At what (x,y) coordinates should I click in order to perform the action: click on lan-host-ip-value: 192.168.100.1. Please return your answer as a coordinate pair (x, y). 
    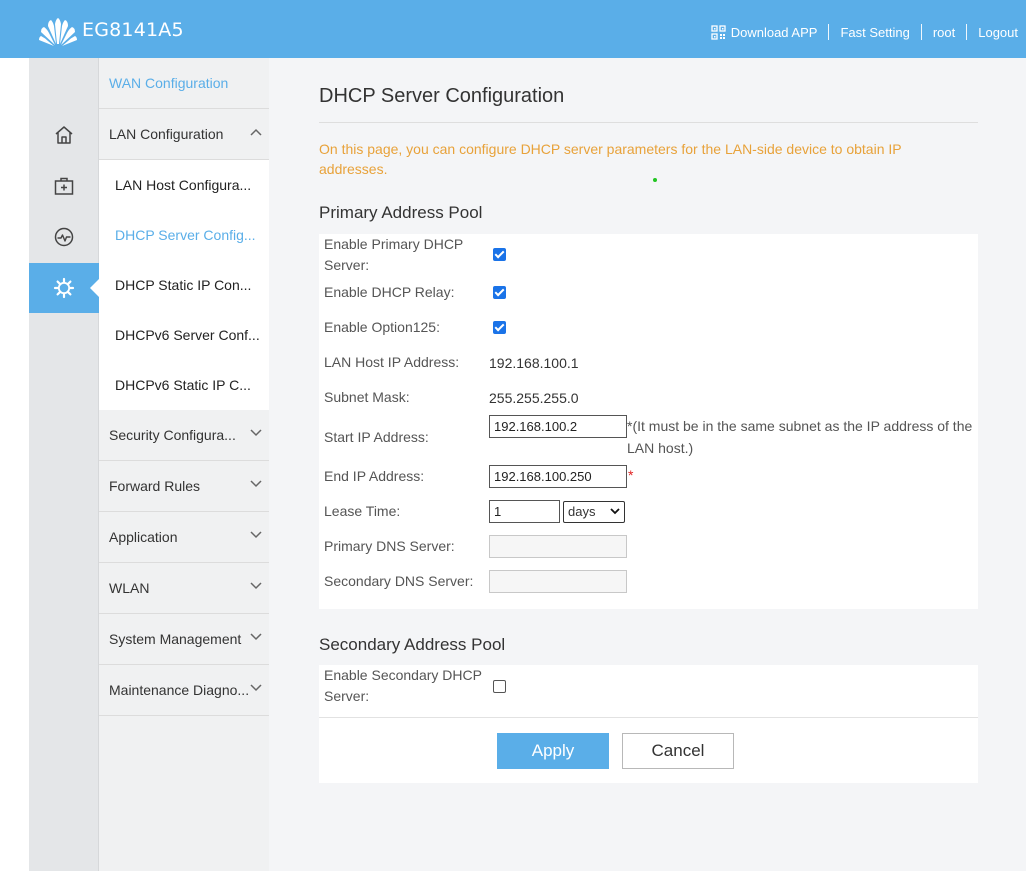
    Looking at the image, I should click on (534, 363).